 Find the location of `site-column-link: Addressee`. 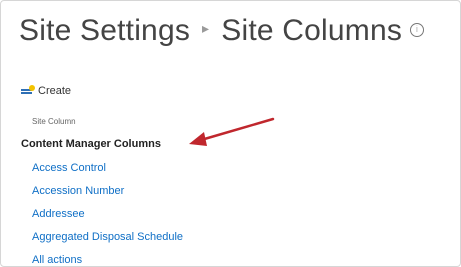

site-column-link: Addressee is located at coordinates (107, 217).